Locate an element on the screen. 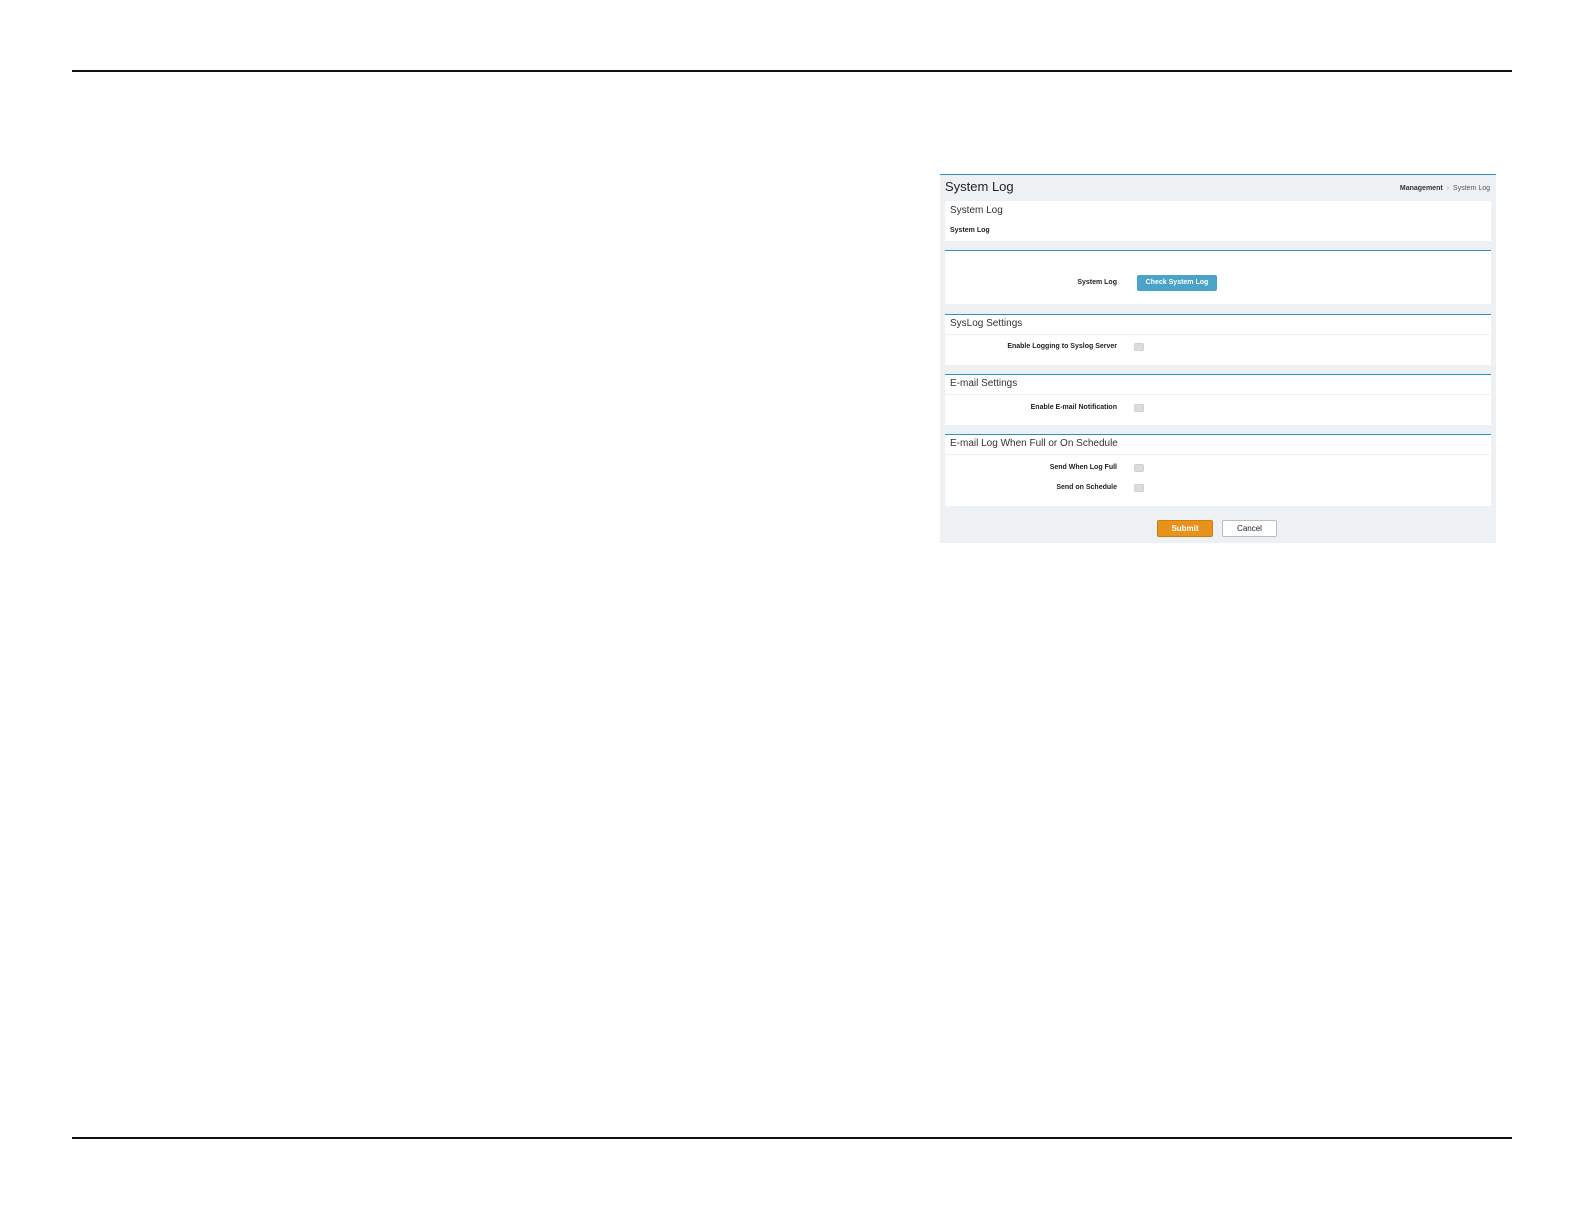 This screenshot has height=1225, width=1585. email-settings-title: E-mail Settings is located at coordinates (984, 383).